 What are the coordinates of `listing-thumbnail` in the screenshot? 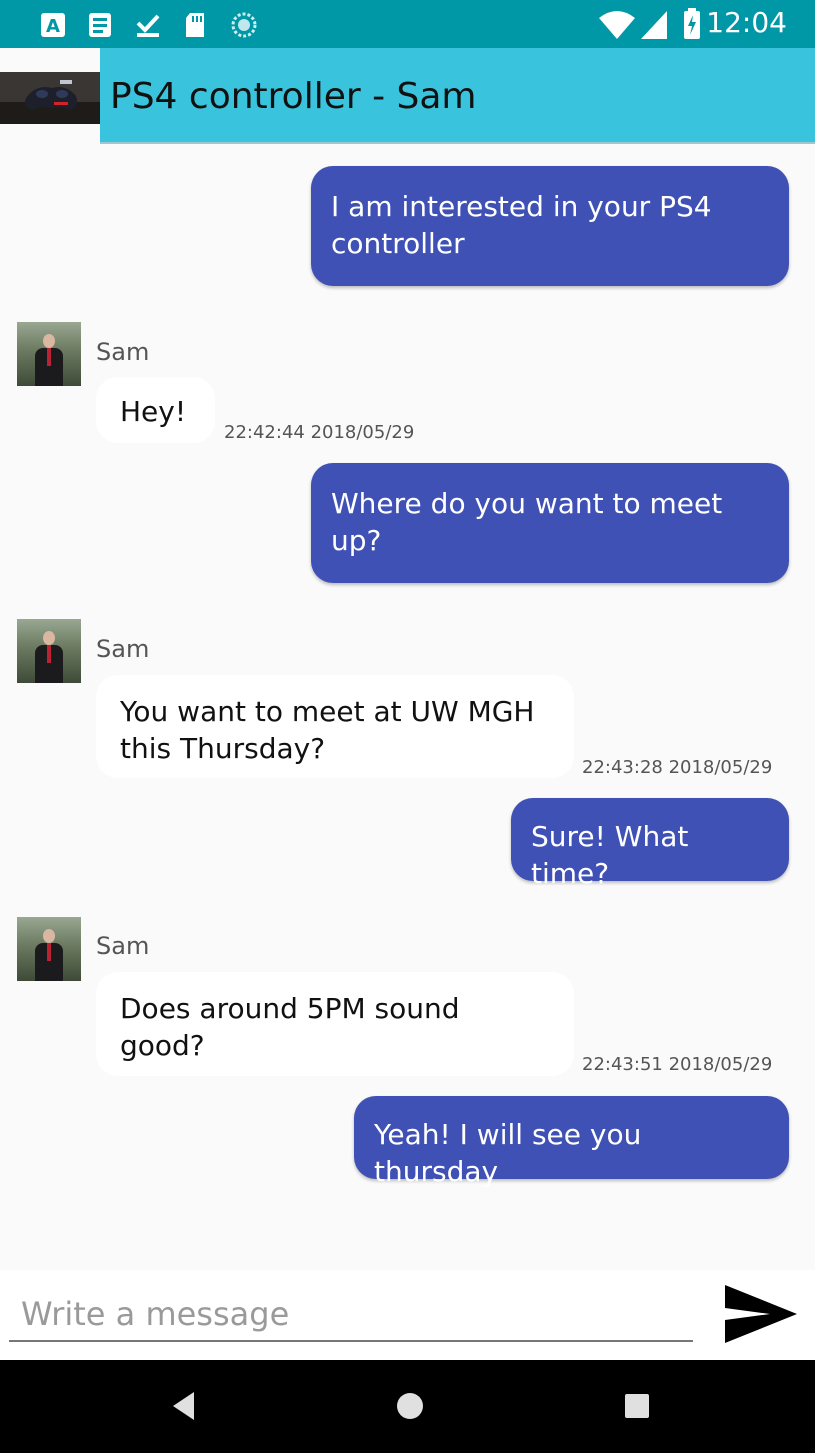 It's located at (50, 98).